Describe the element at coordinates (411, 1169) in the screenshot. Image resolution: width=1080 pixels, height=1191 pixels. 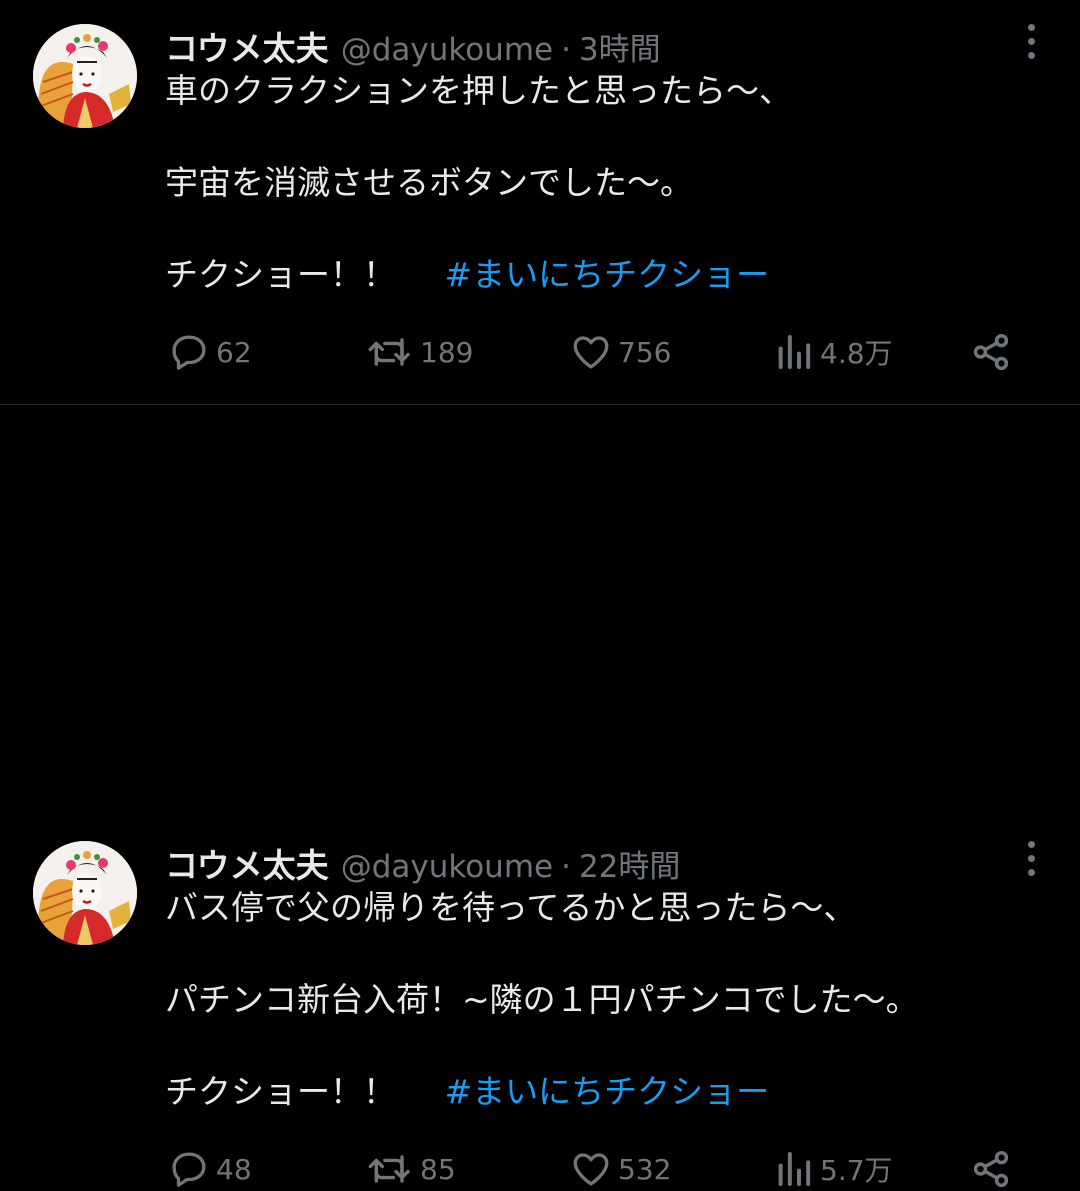
I see `retweet-button: 85` at that location.